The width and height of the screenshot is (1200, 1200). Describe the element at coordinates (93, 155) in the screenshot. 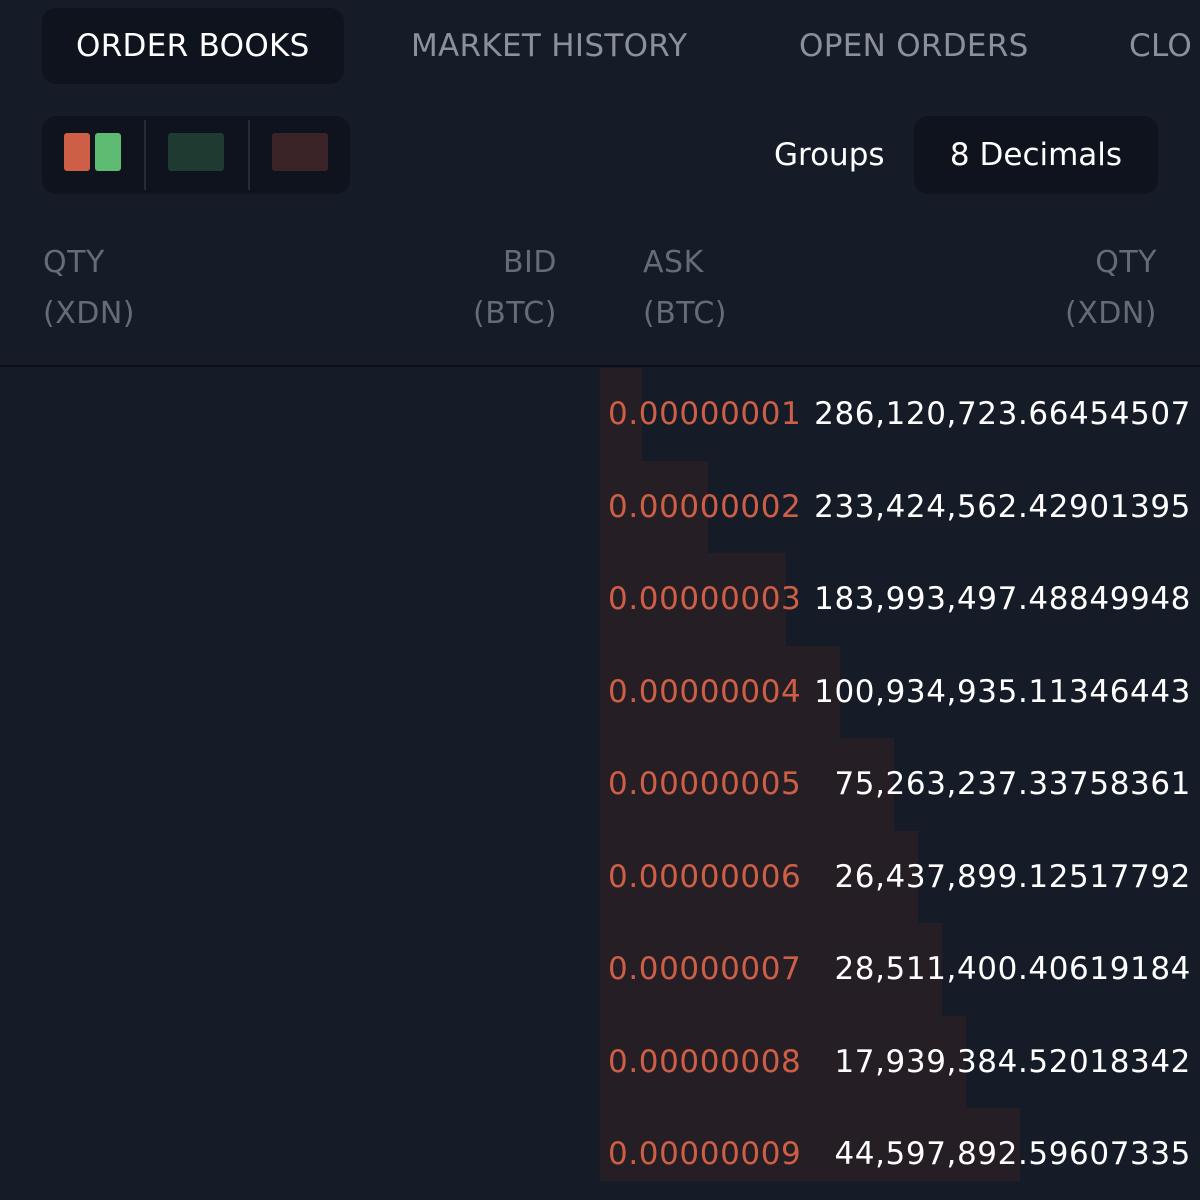

I see `view-both-sides-button` at that location.